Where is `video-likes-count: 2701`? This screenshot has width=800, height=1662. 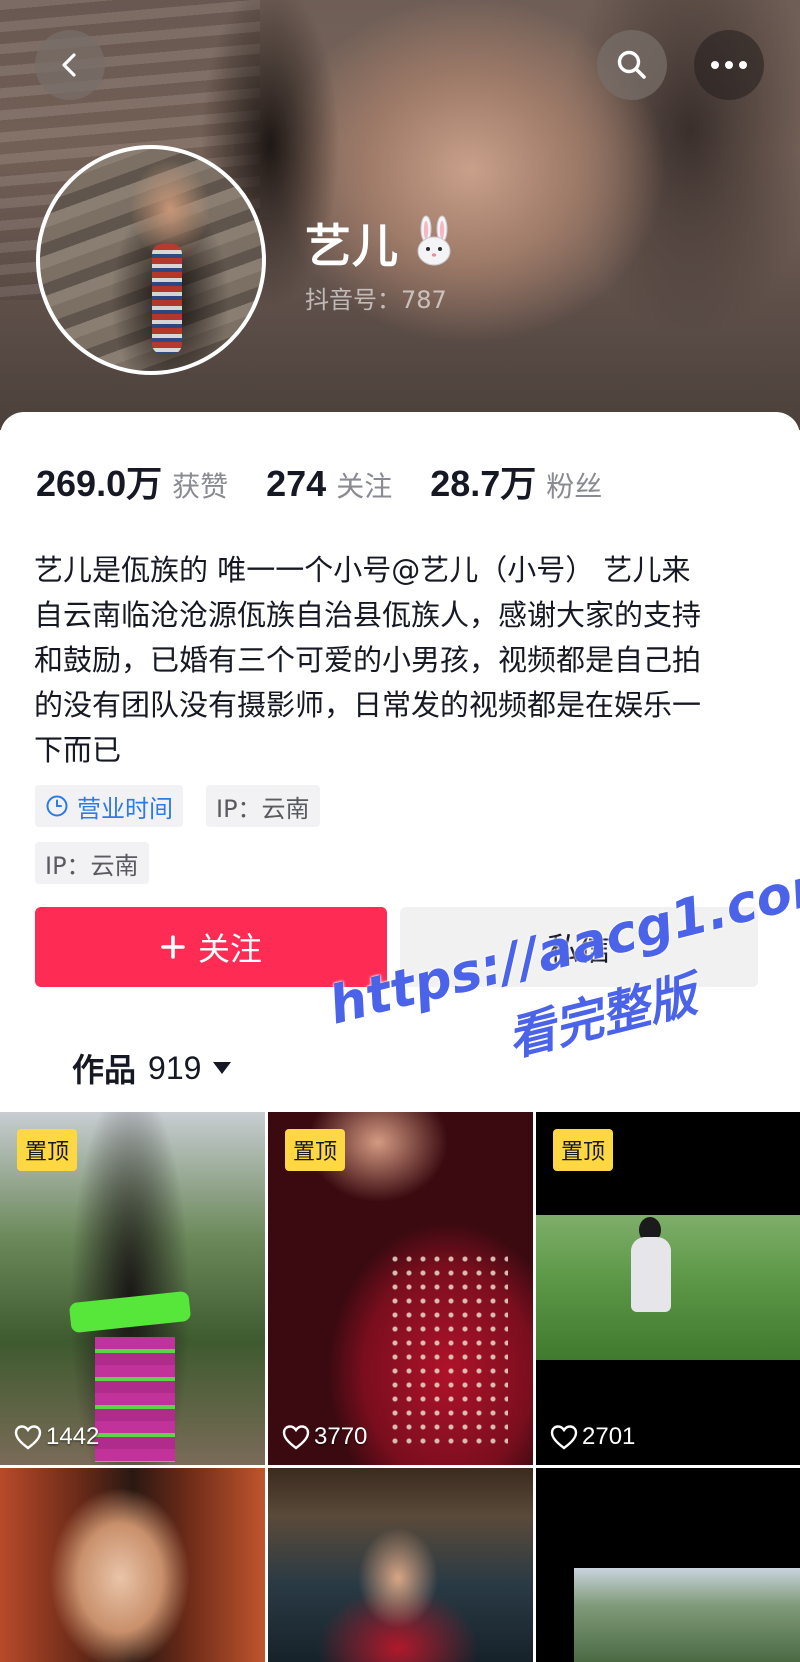
video-likes-count: 2701 is located at coordinates (609, 1436).